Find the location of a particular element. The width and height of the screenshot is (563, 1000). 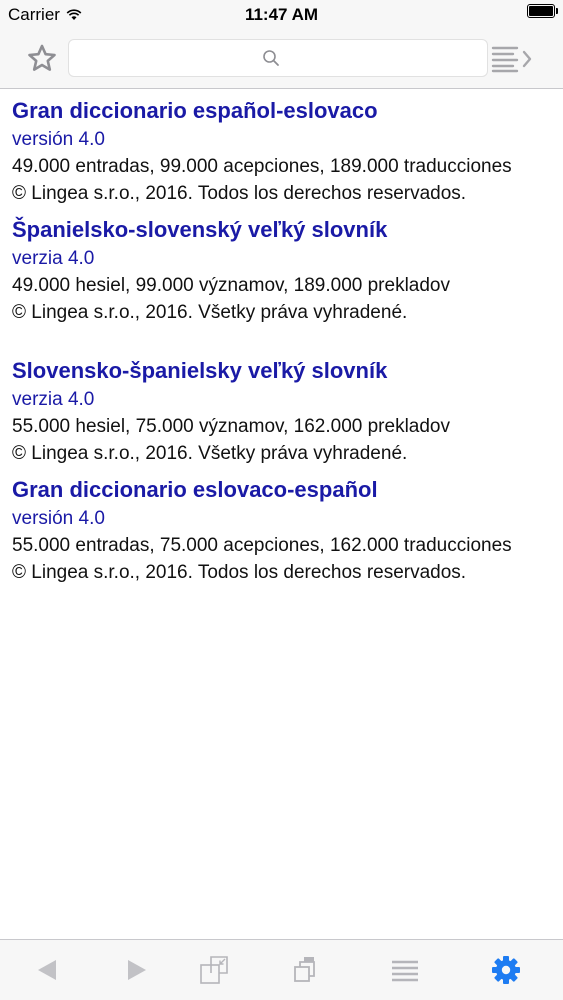

windows-icon is located at coordinates (306, 970).